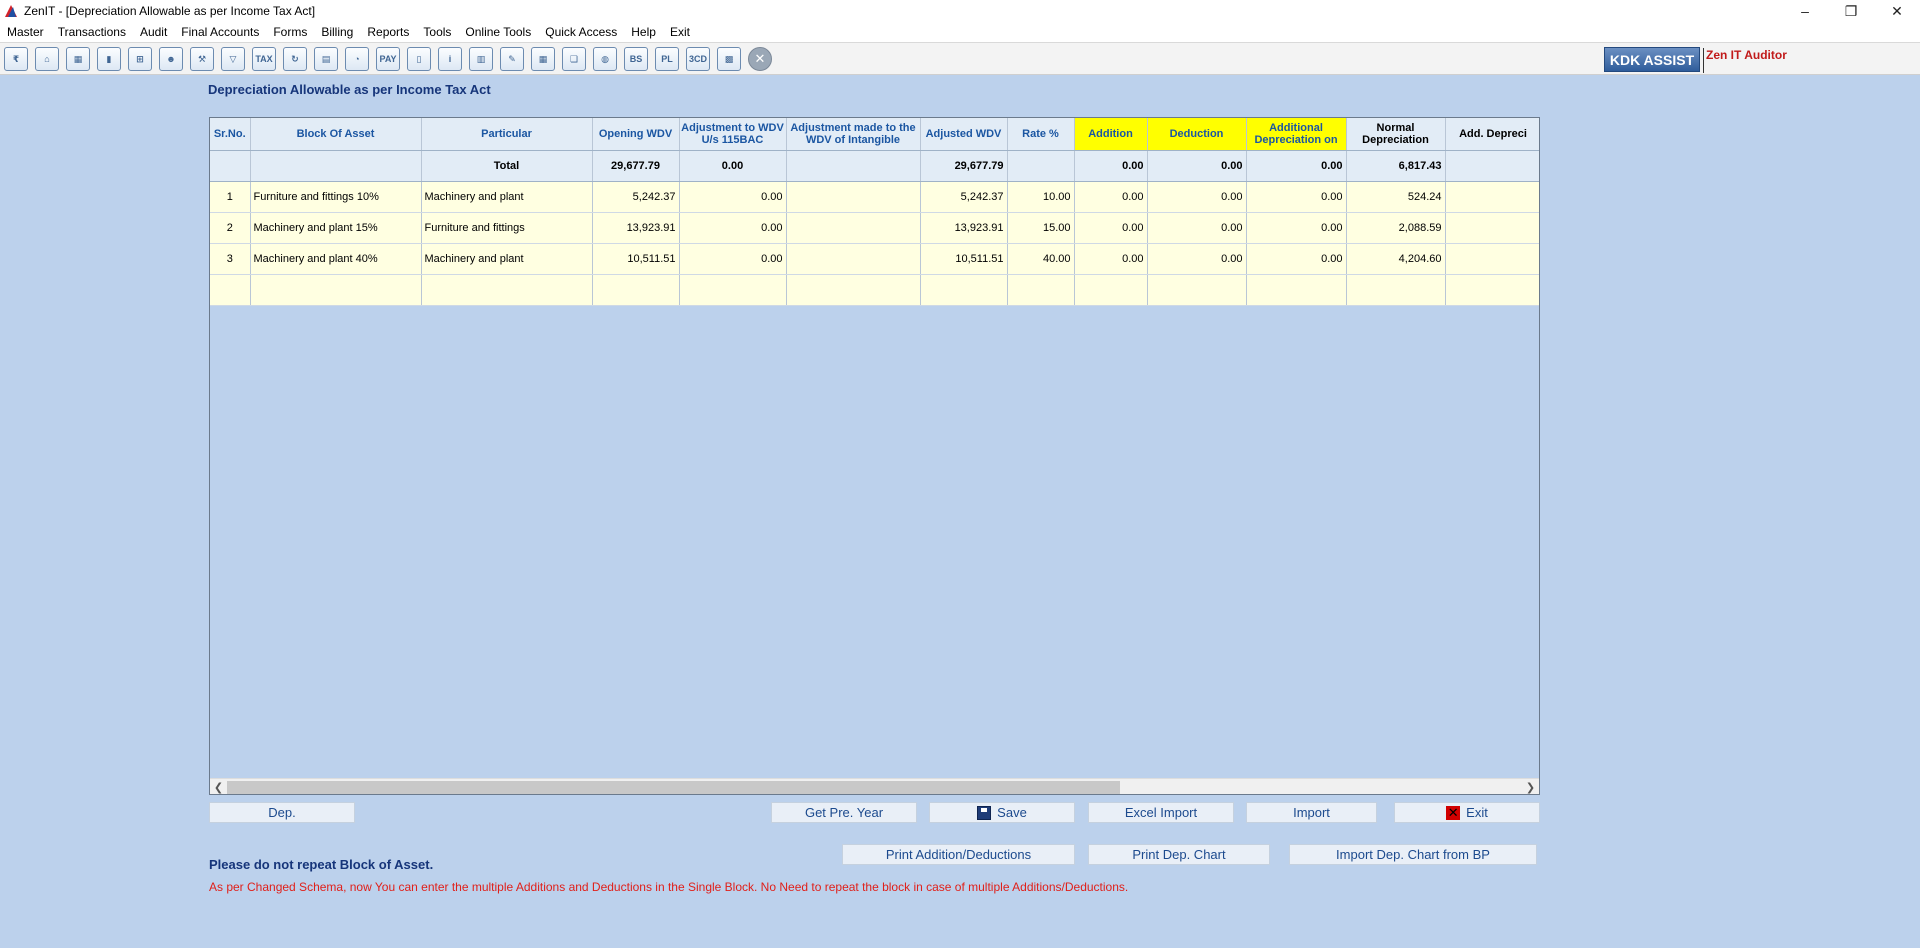 The image size is (1920, 948). Describe the element at coordinates (218, 786) in the screenshot. I see `scroll-left-icon: ❮` at that location.